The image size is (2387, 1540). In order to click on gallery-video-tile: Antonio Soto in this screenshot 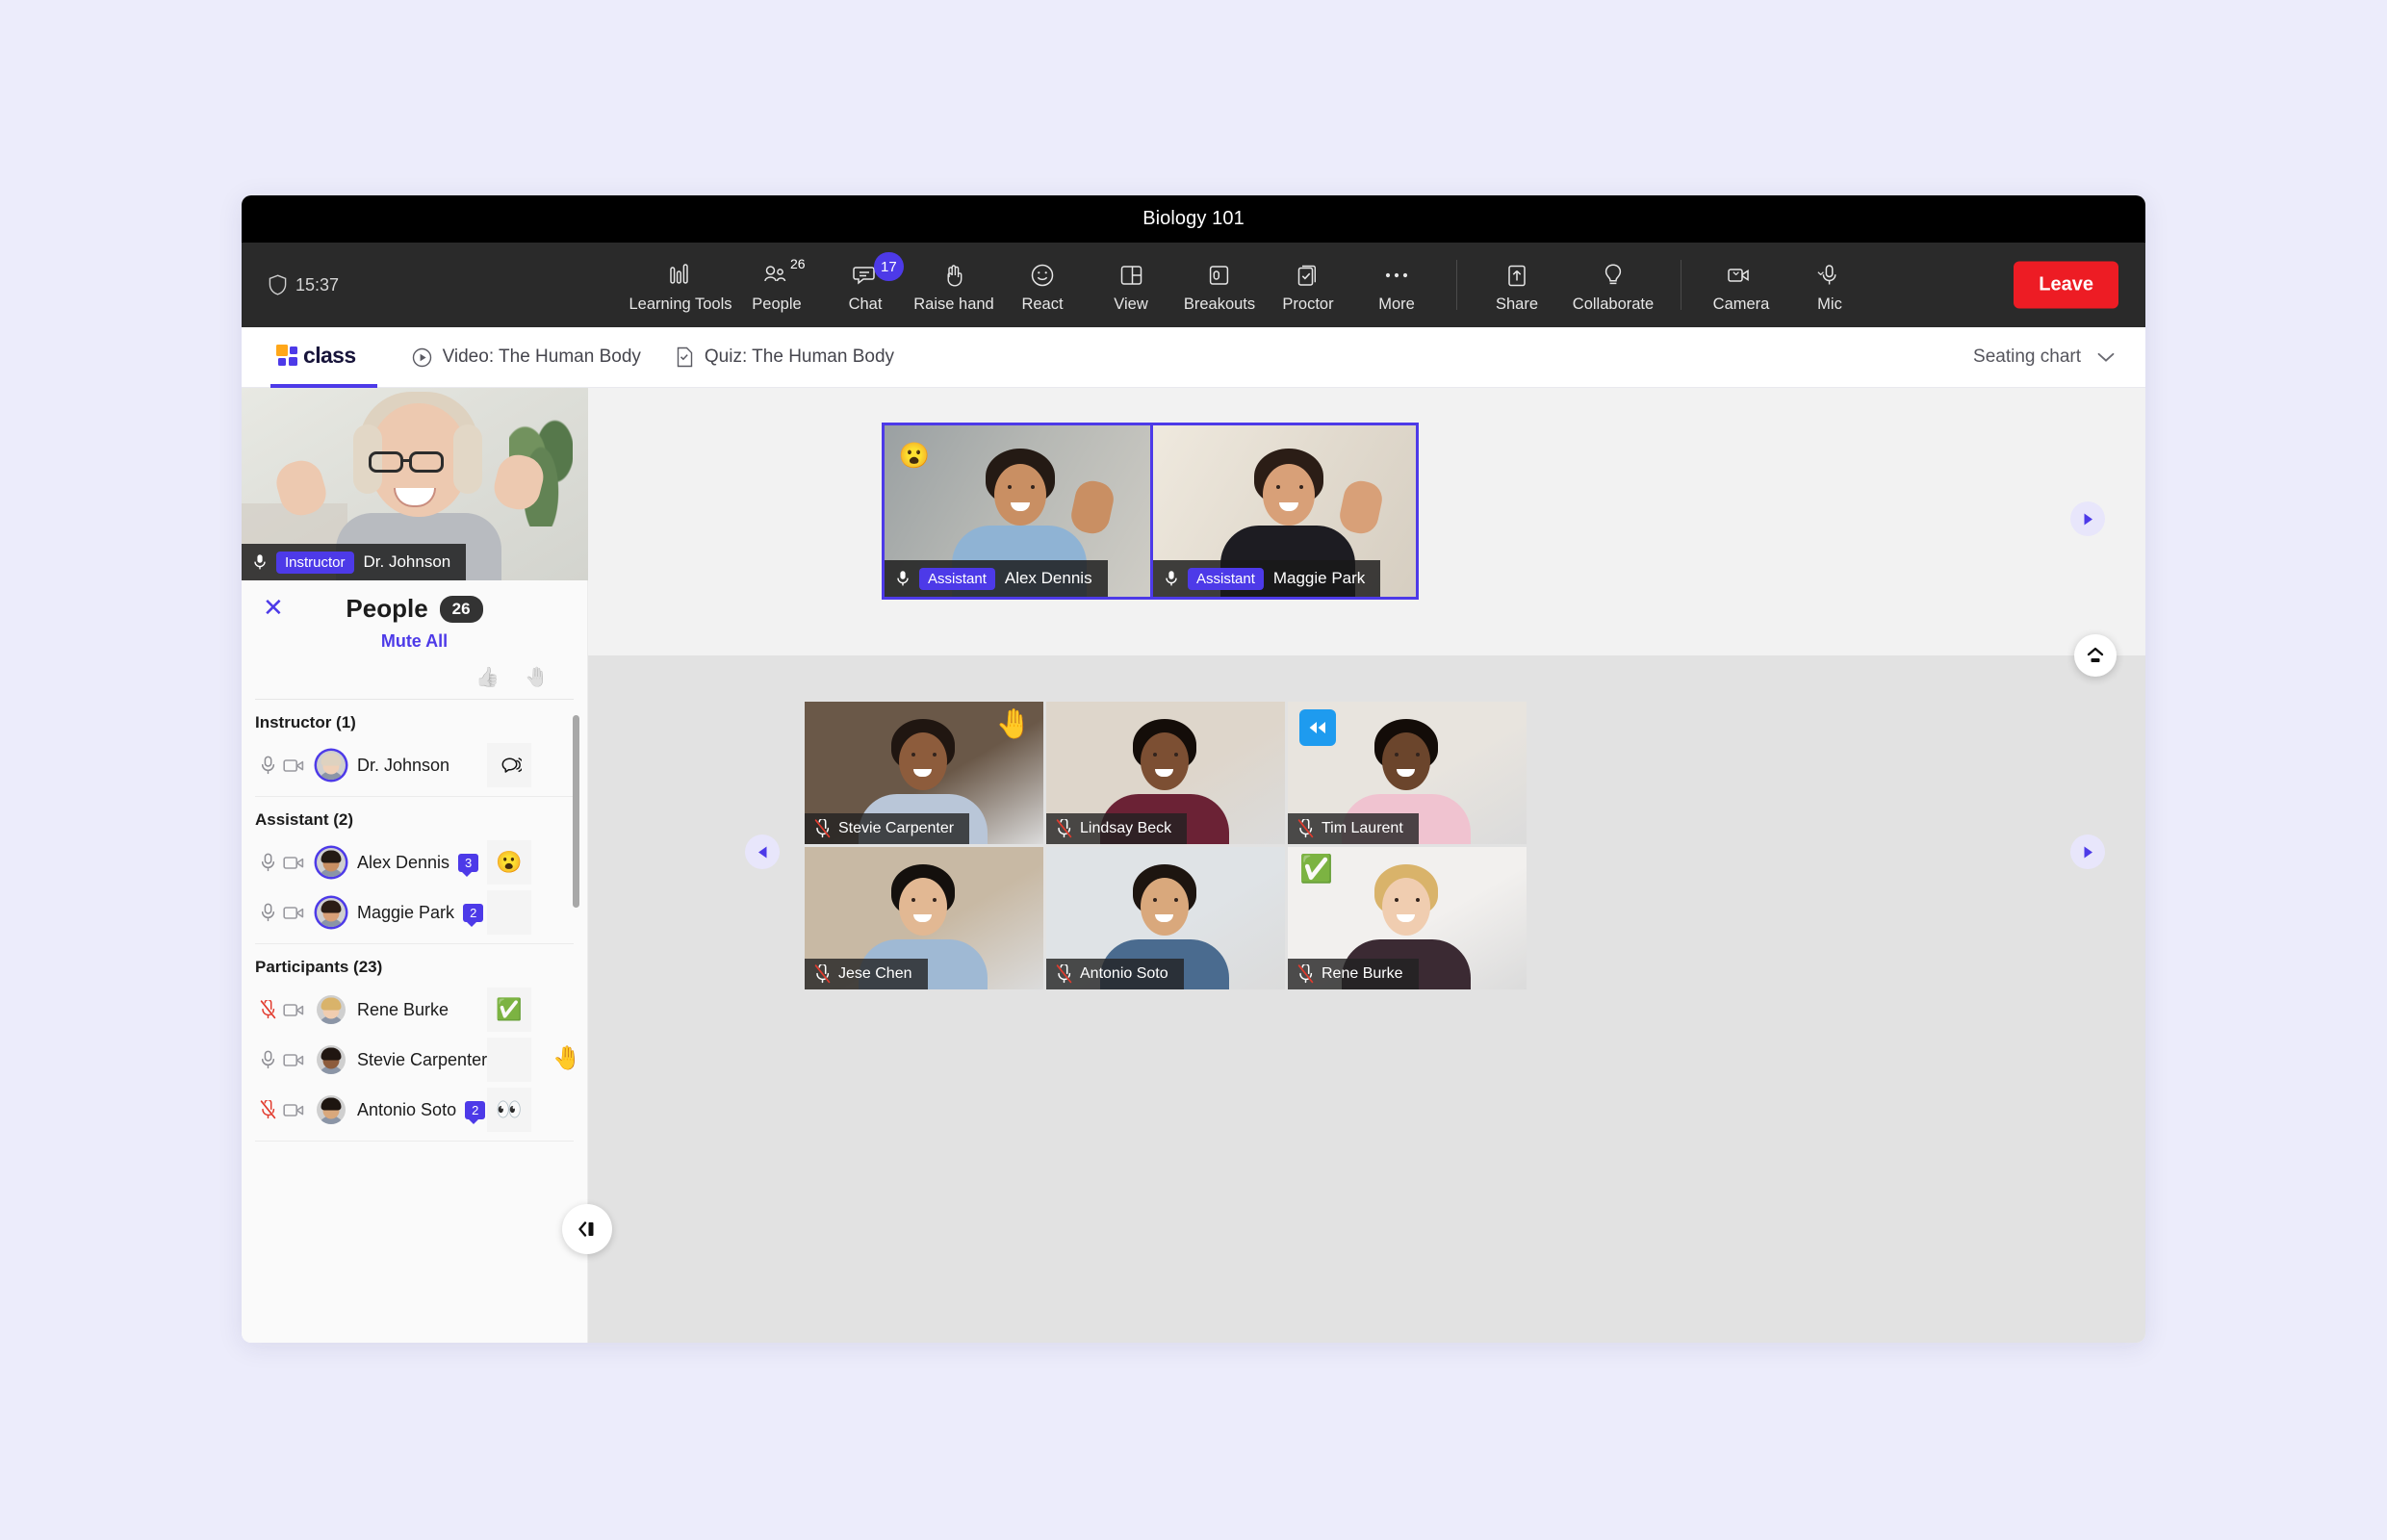, I will do `click(1165, 918)`.